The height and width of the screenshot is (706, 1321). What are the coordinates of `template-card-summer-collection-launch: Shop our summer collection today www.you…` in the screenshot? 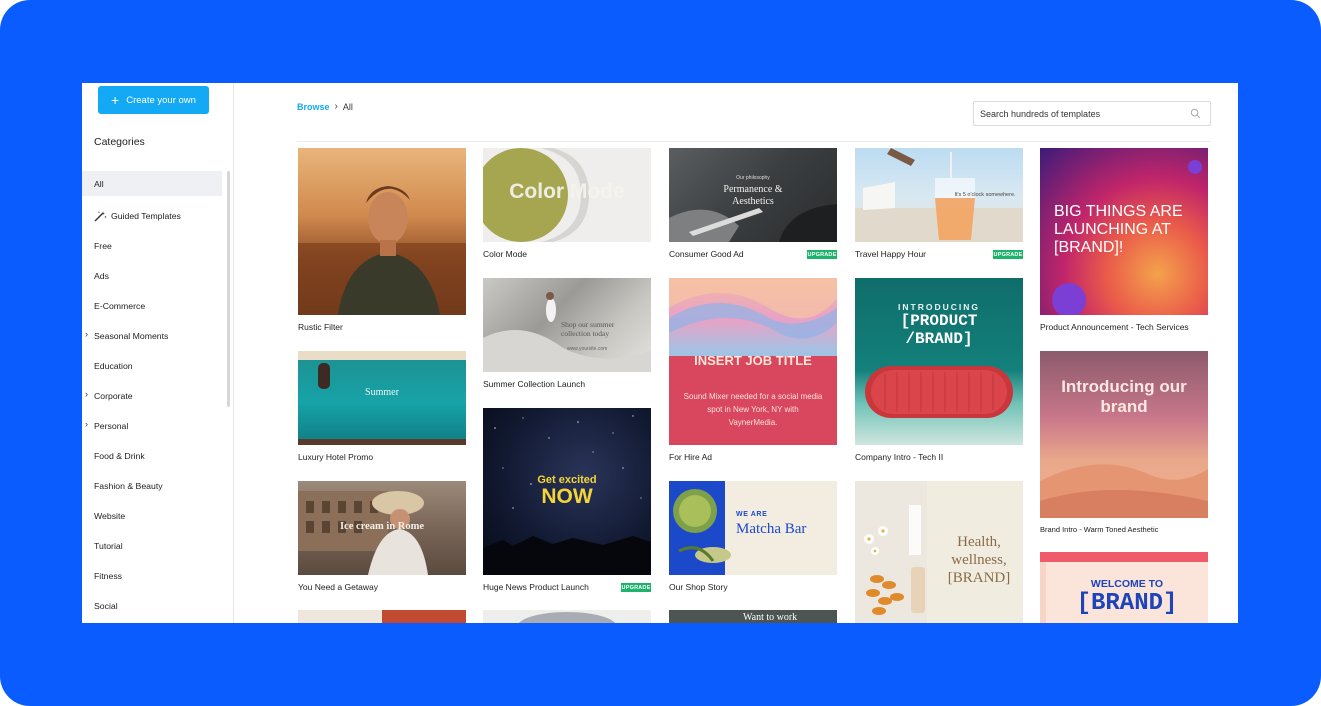 It's located at (567, 333).